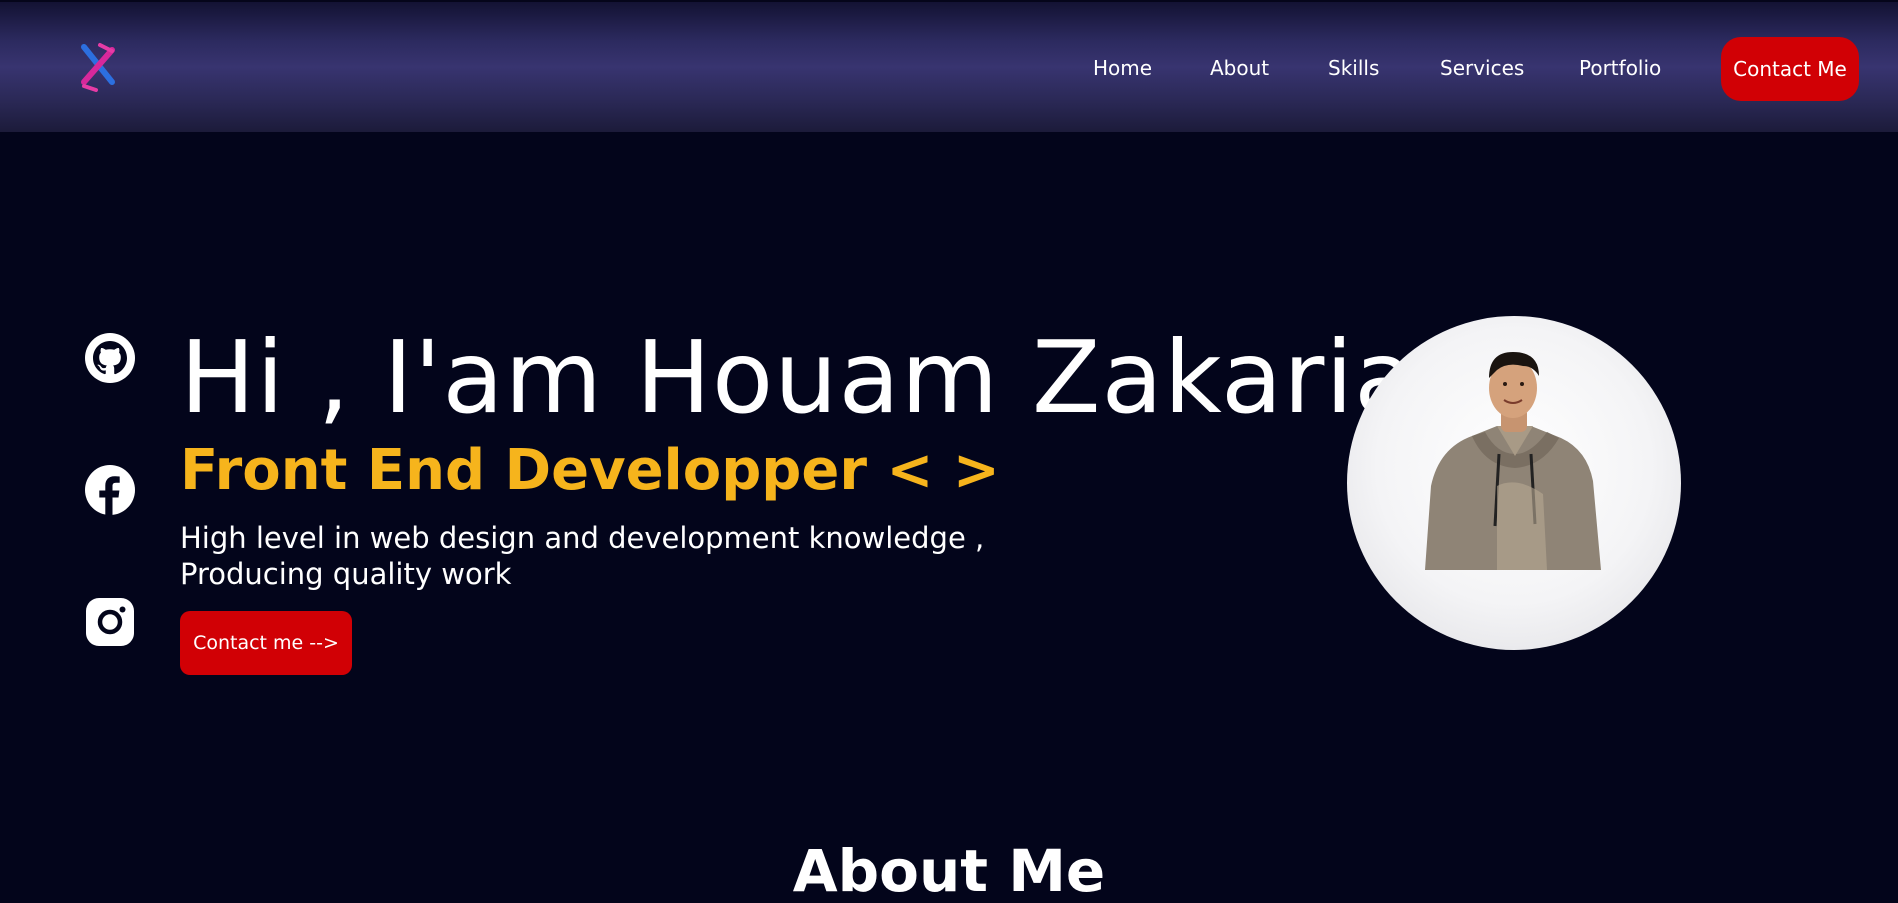 This screenshot has width=1898, height=903. What do you see at coordinates (1239, 68) in the screenshot?
I see `nav-about: About` at bounding box center [1239, 68].